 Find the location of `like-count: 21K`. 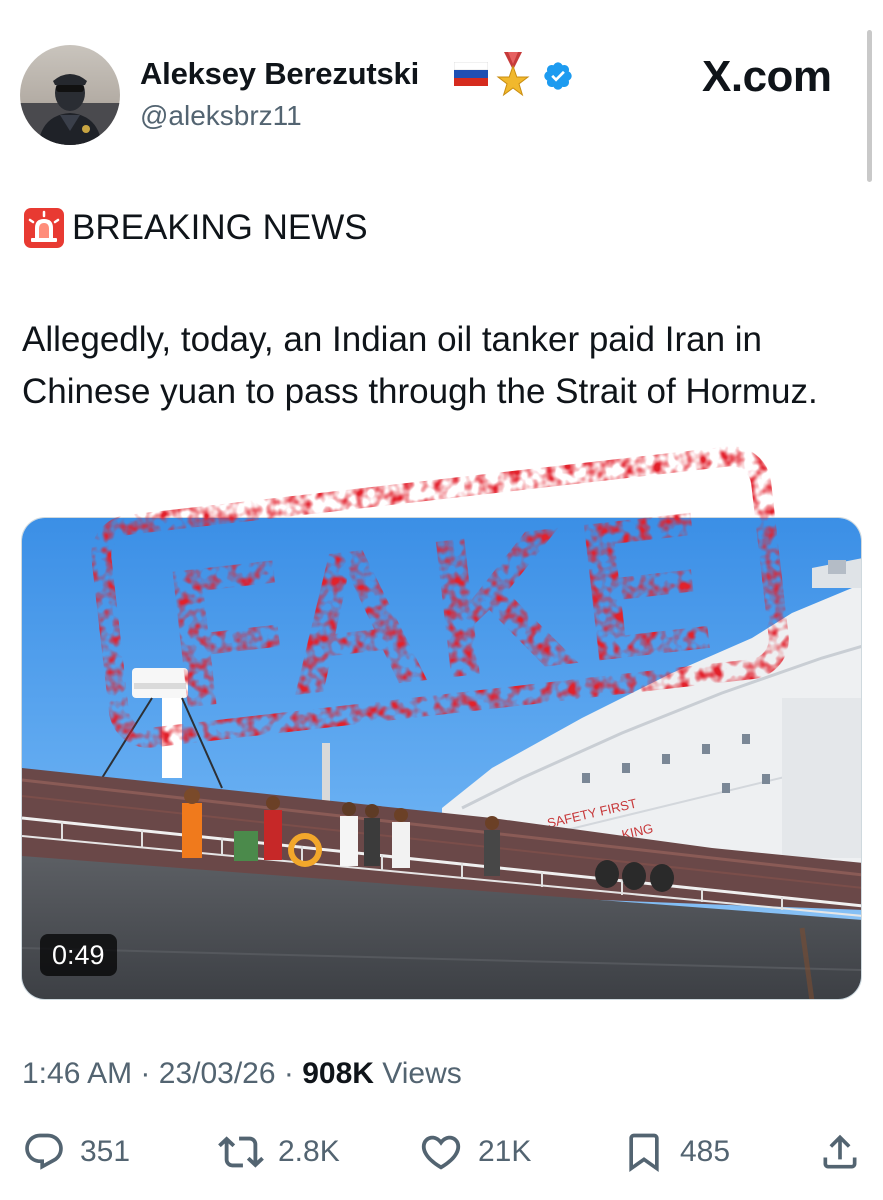

like-count: 21K is located at coordinates (505, 1151).